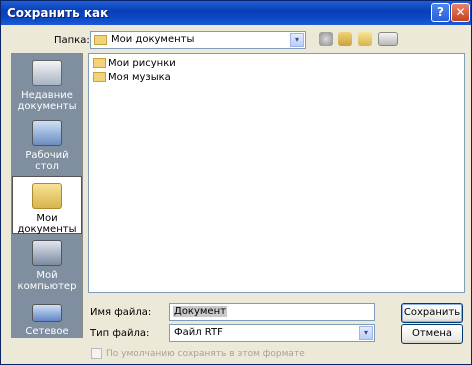  What do you see at coordinates (72, 40) in the screenshot?
I see `folder-label: Папка:` at bounding box center [72, 40].